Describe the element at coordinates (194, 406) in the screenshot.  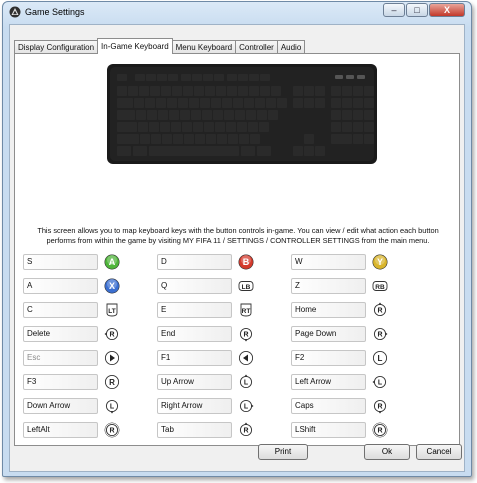
I see `key-field: Right Arrow` at that location.